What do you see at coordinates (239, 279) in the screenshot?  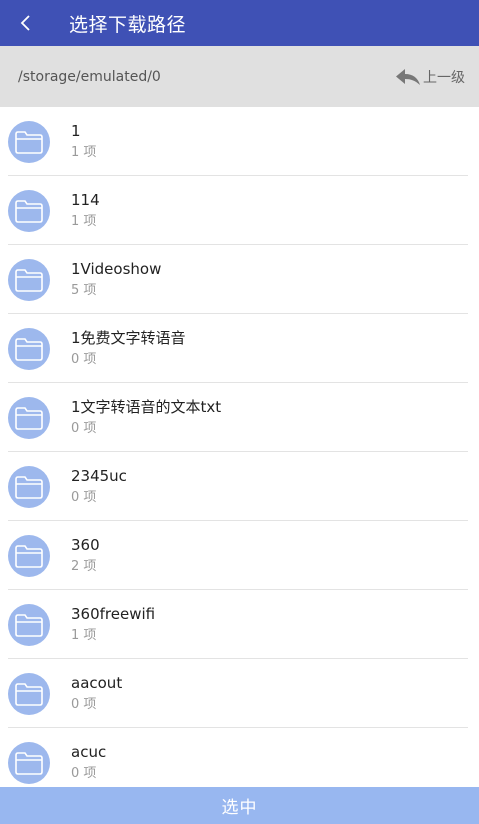 I see `folder-row: 1Videoshow 5 项` at bounding box center [239, 279].